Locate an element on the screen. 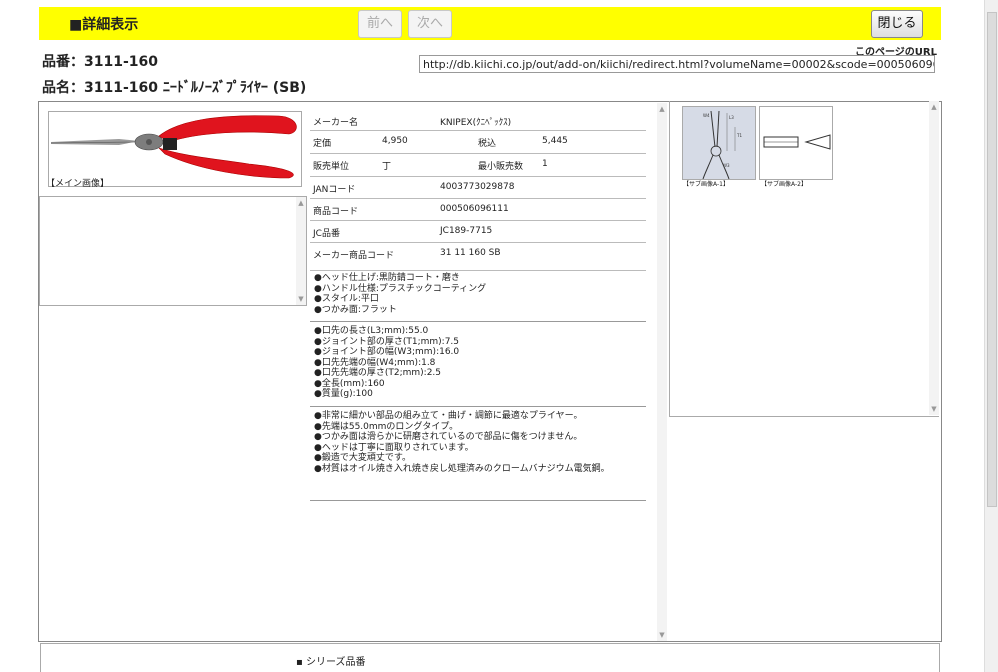 This screenshot has width=998, height=672. sub-image-a1: W4 L3 T1 W3 is located at coordinates (719, 143).